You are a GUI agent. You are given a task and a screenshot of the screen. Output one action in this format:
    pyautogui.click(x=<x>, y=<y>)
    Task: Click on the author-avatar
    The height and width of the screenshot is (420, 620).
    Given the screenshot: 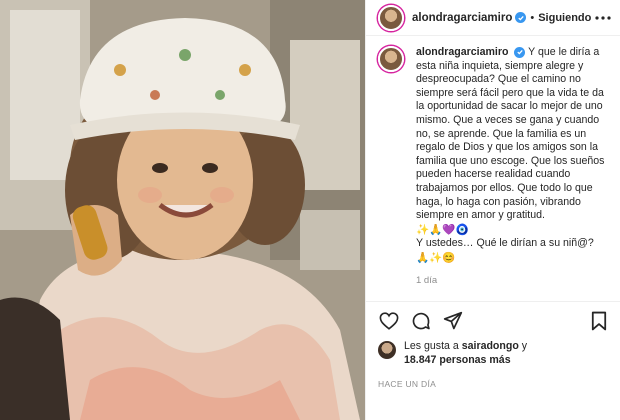 What is the action you would take?
    pyautogui.click(x=391, y=17)
    